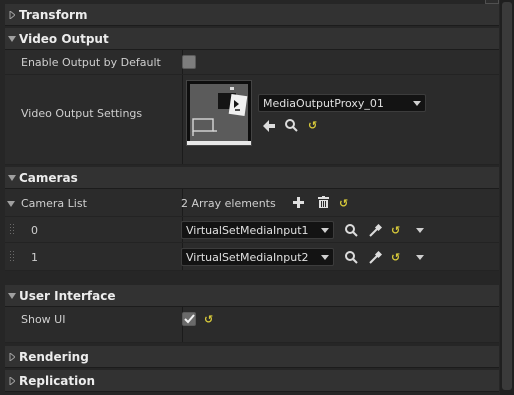 Image resolution: width=514 pixels, height=395 pixels. What do you see at coordinates (34, 230) in the screenshot?
I see `array-index: 0` at bounding box center [34, 230].